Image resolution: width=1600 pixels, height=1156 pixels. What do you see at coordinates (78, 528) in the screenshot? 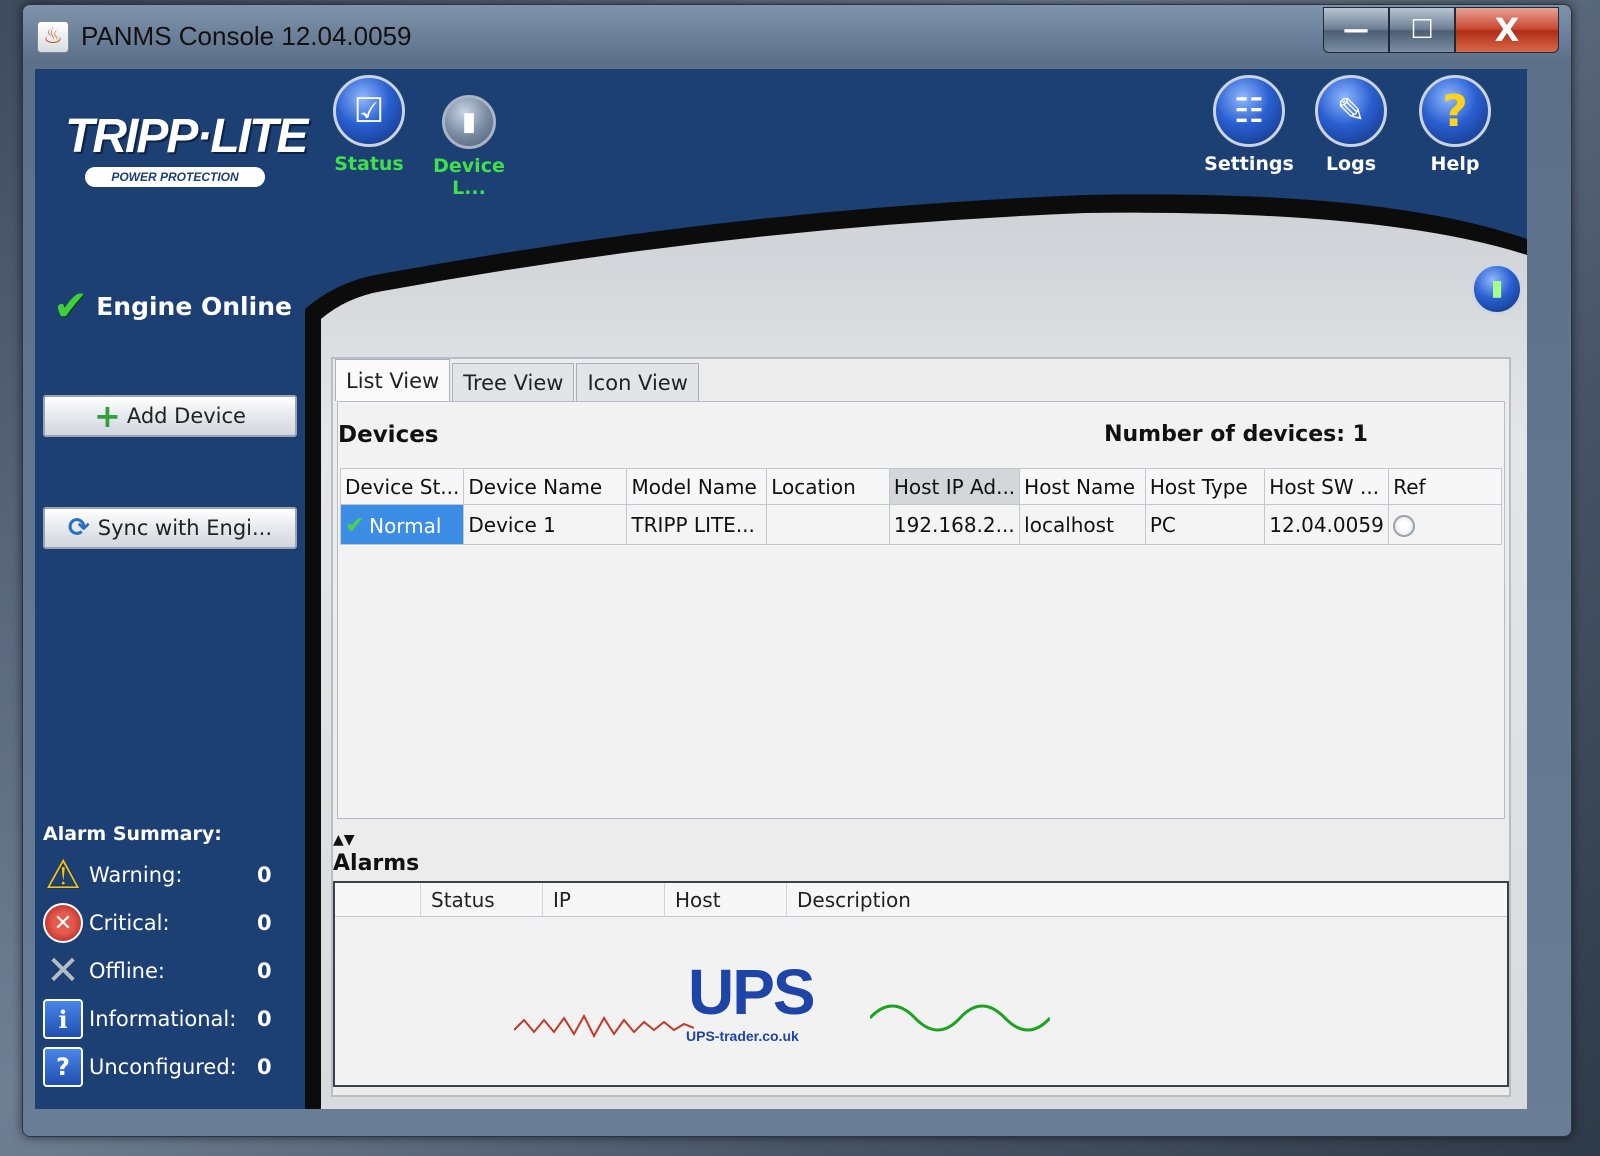
I see `sync-icon: ⟳` at bounding box center [78, 528].